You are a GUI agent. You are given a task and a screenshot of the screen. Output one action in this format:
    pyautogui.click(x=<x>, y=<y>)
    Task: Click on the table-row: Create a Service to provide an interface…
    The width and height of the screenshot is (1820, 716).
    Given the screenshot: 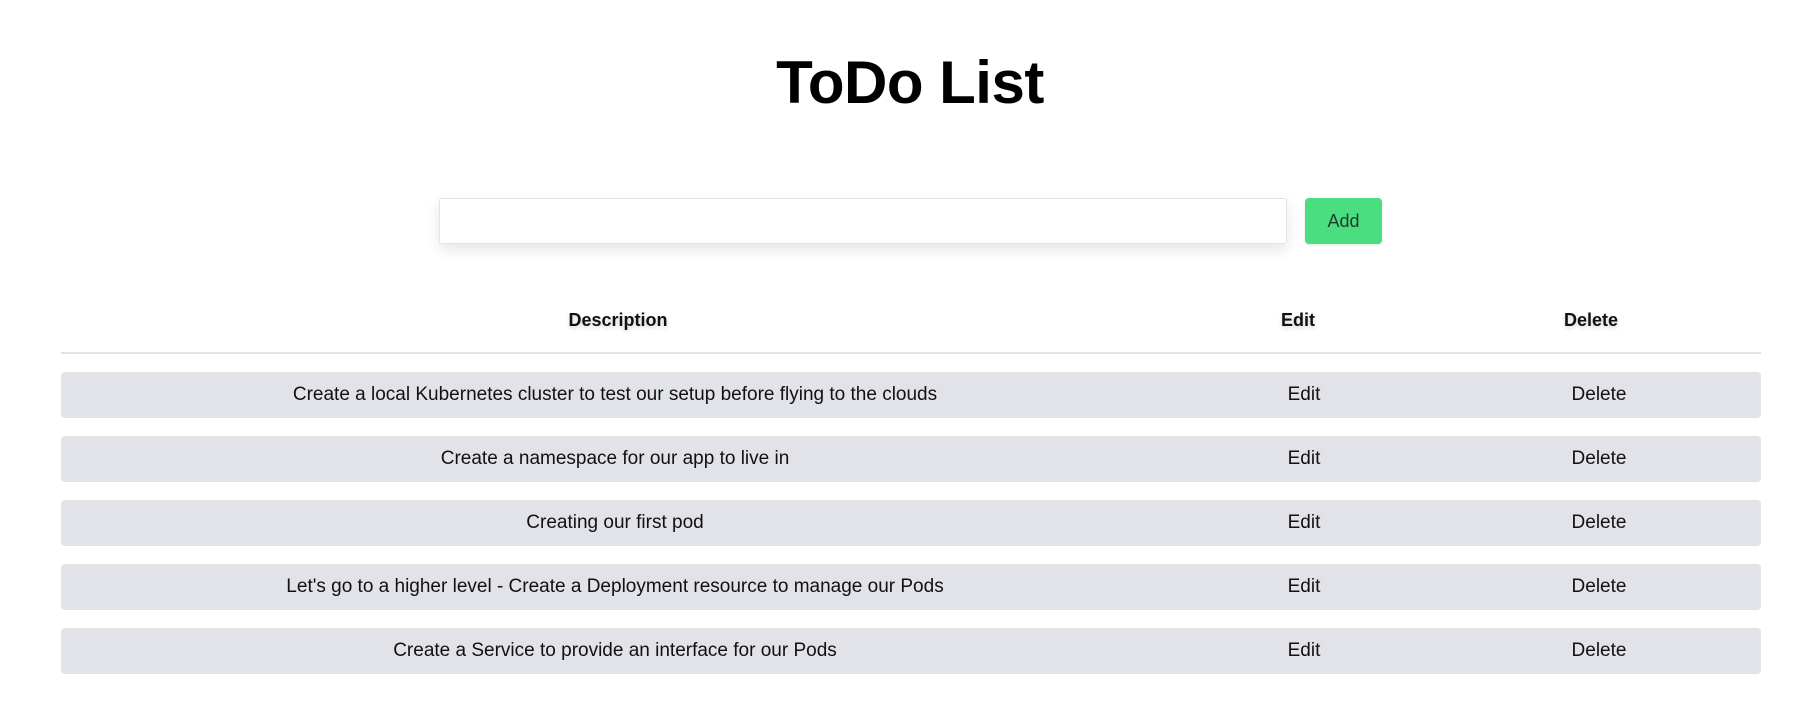 What is the action you would take?
    pyautogui.click(x=911, y=651)
    